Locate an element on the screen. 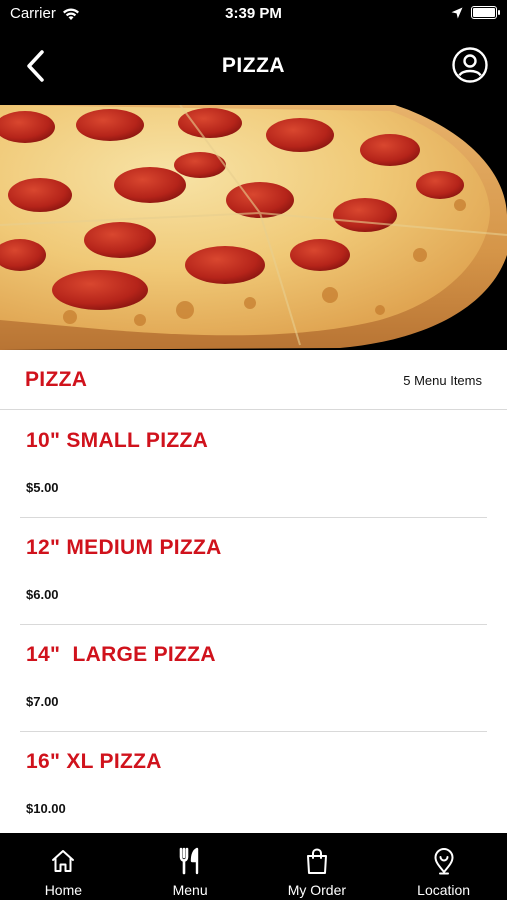 The width and height of the screenshot is (507, 900). page-title: PIZZA is located at coordinates (253, 65).